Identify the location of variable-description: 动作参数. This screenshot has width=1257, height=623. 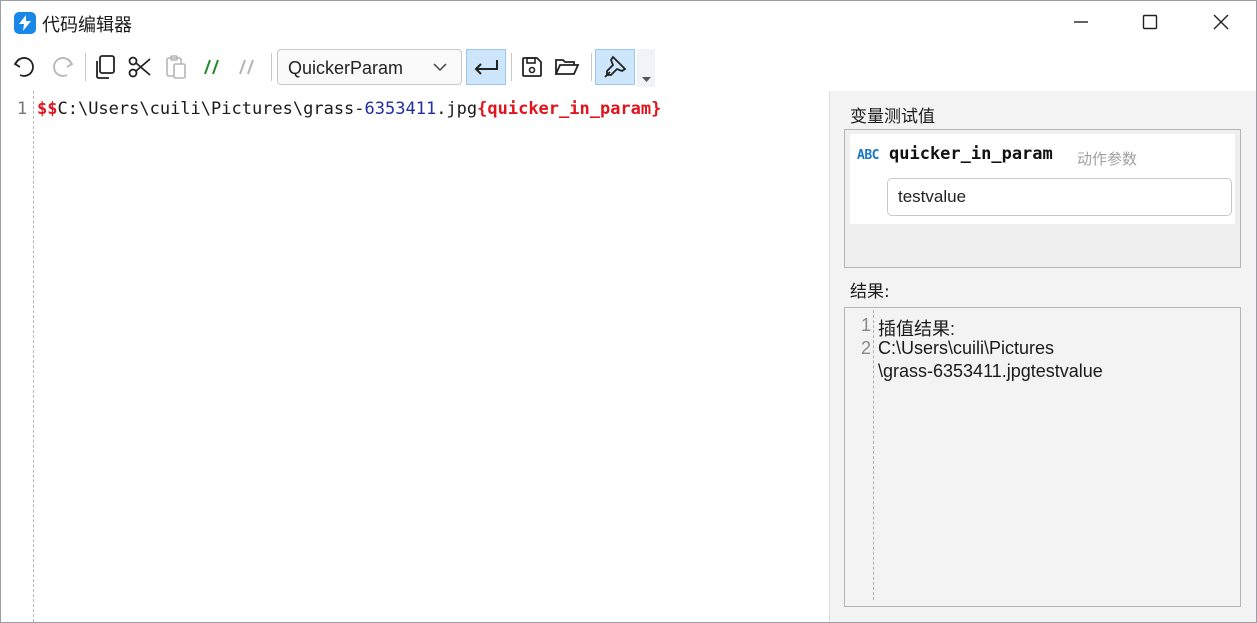
(1107, 159).